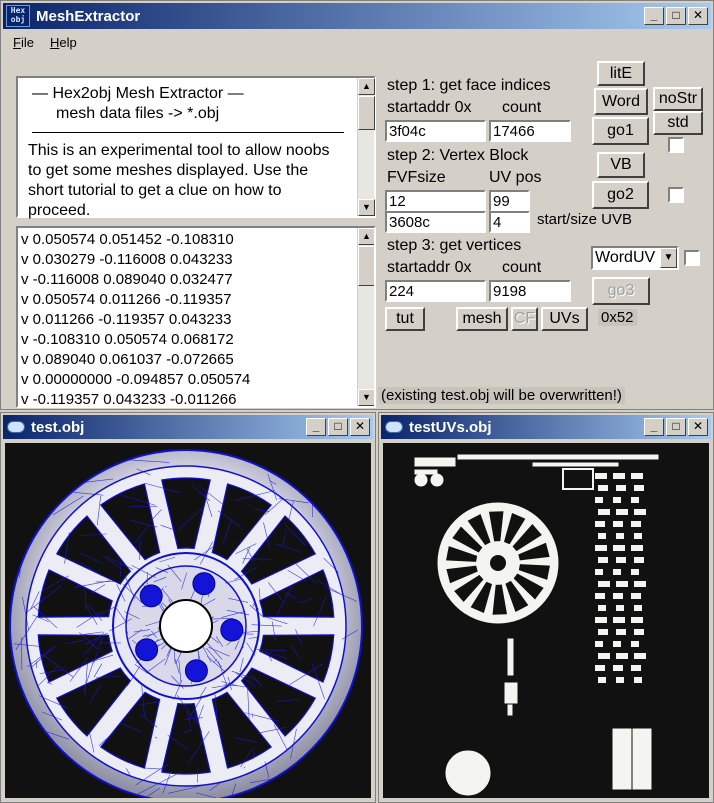 The height and width of the screenshot is (803, 714). Describe the element at coordinates (515, 177) in the screenshot. I see `step2-uv-label: UV pos` at that location.